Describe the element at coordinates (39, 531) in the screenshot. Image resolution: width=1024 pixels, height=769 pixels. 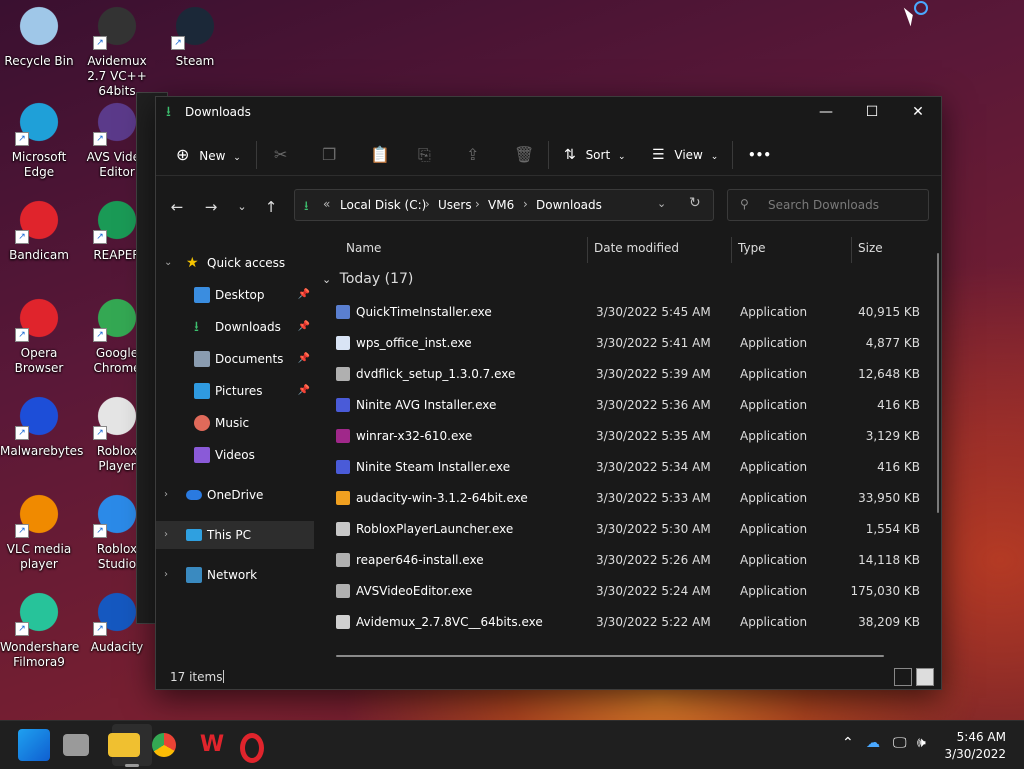
I see `desktop-icon: ↗ VLC media player` at that location.